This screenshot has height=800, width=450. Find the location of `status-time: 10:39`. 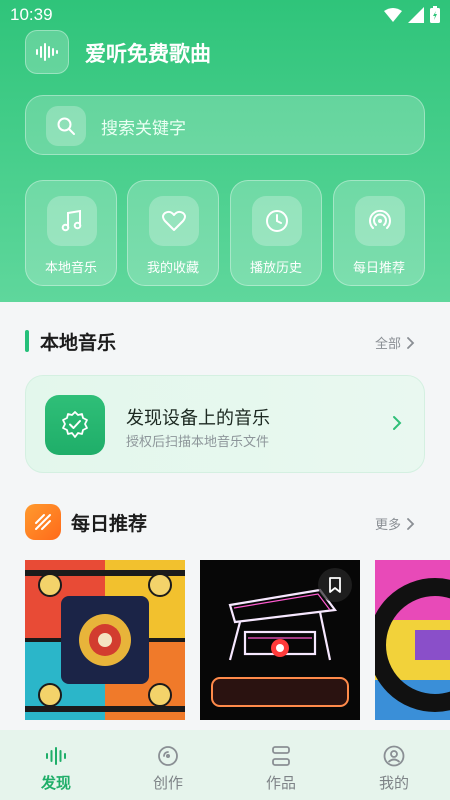

status-time: 10:39 is located at coordinates (31, 14).